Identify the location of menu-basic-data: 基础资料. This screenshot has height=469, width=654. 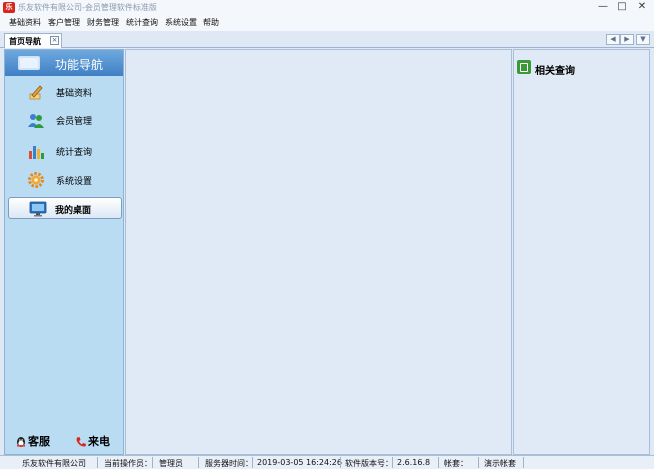
(25, 22).